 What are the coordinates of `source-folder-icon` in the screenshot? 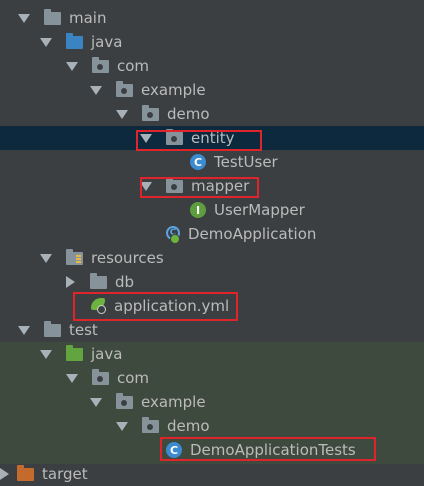 It's located at (74, 40).